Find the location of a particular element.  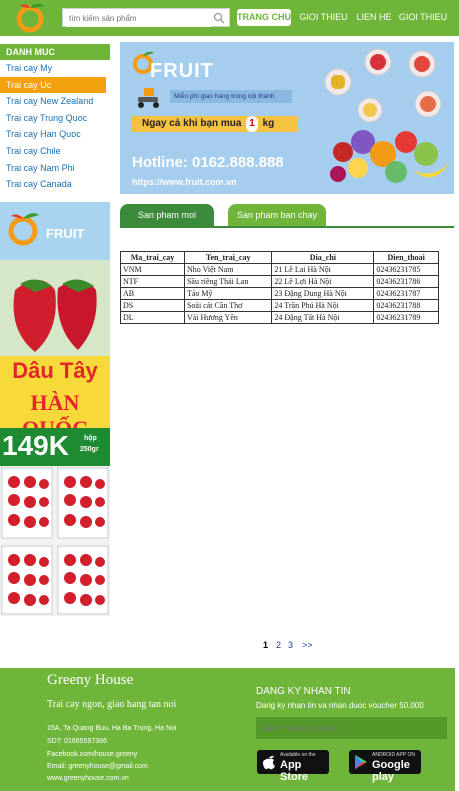

table-cell: 02436231786 is located at coordinates (406, 281).